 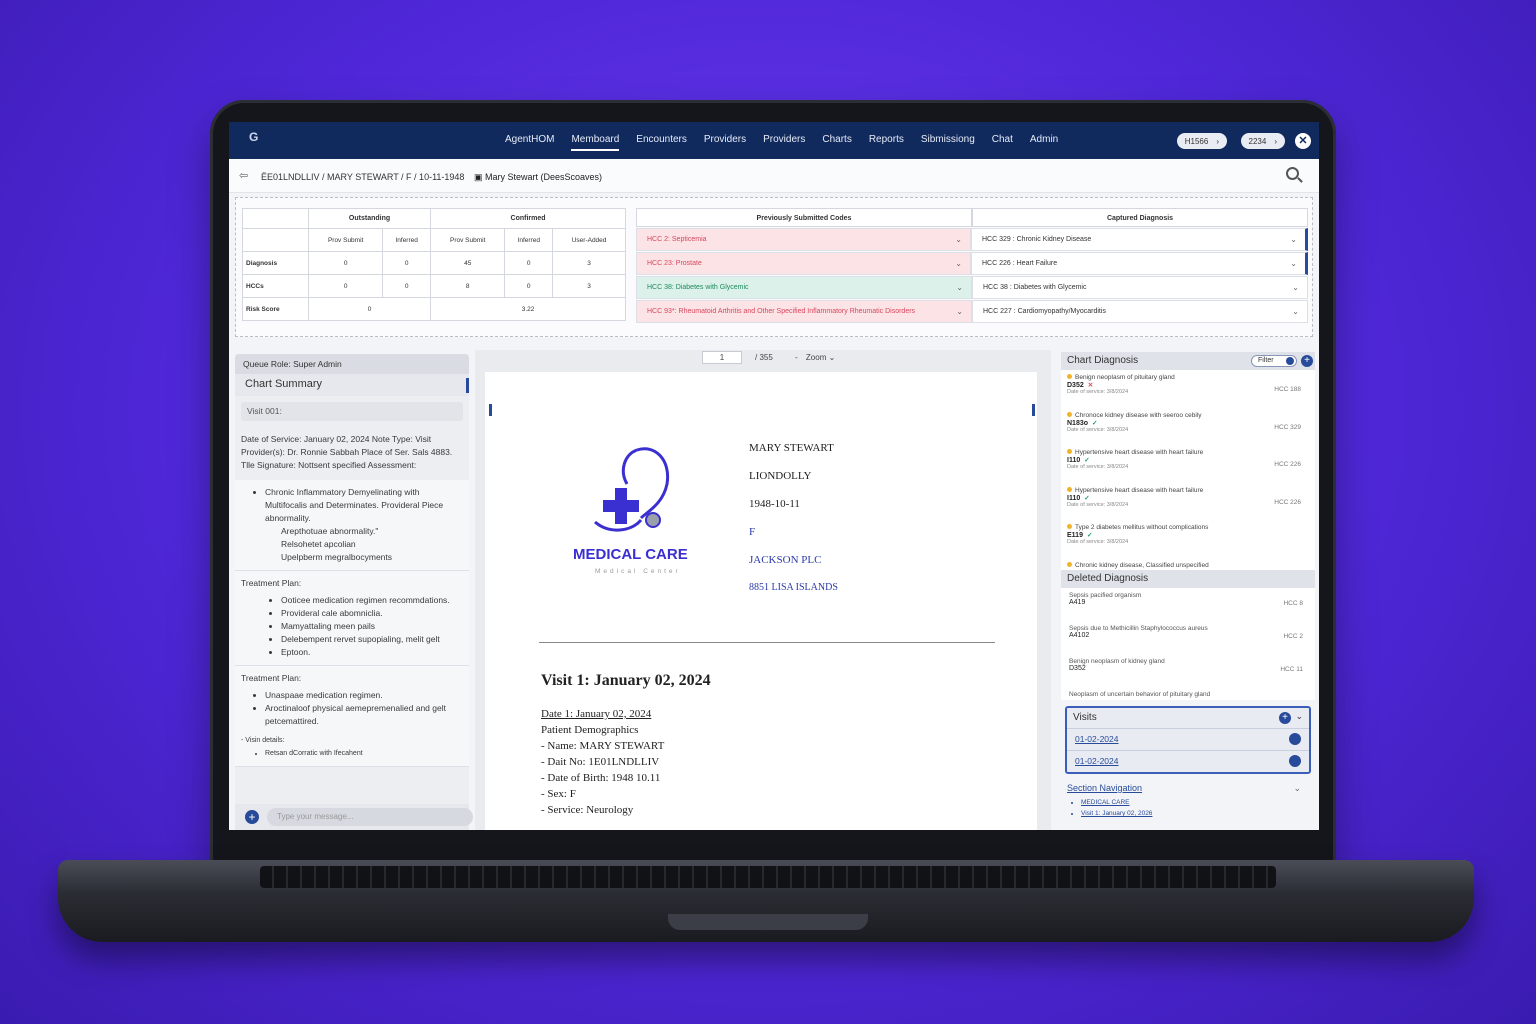 I want to click on filter-button: Filter, so click(x=1274, y=361).